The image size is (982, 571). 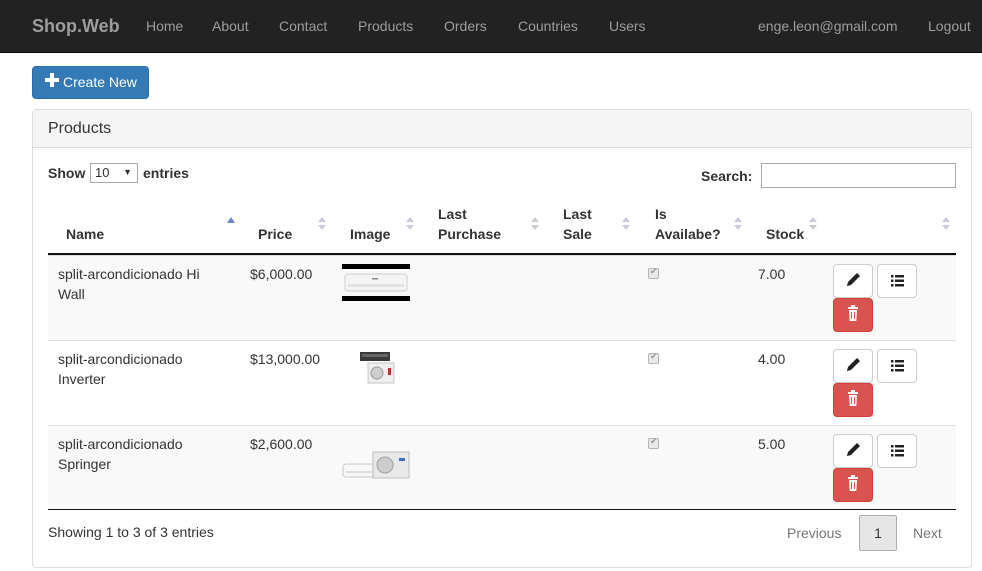 I want to click on user-email-link: enge.leon@gmail.com, so click(x=828, y=26).